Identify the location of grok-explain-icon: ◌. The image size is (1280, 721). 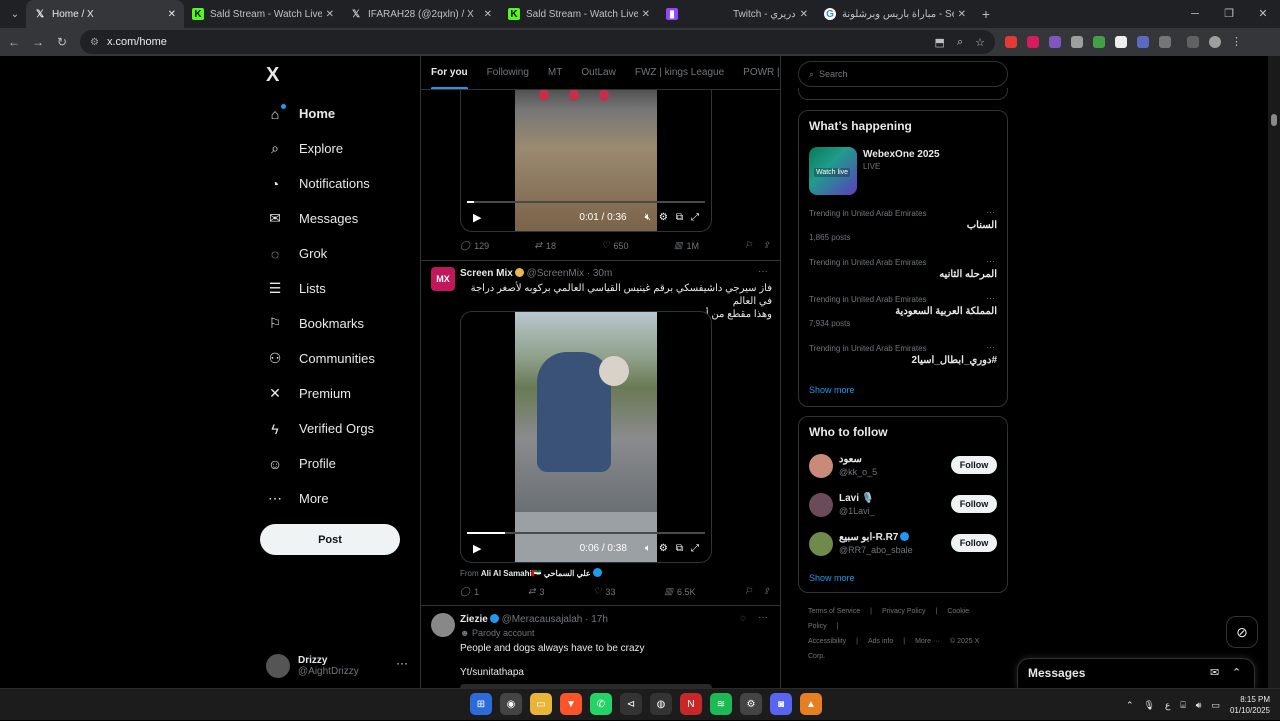
(743, 618).